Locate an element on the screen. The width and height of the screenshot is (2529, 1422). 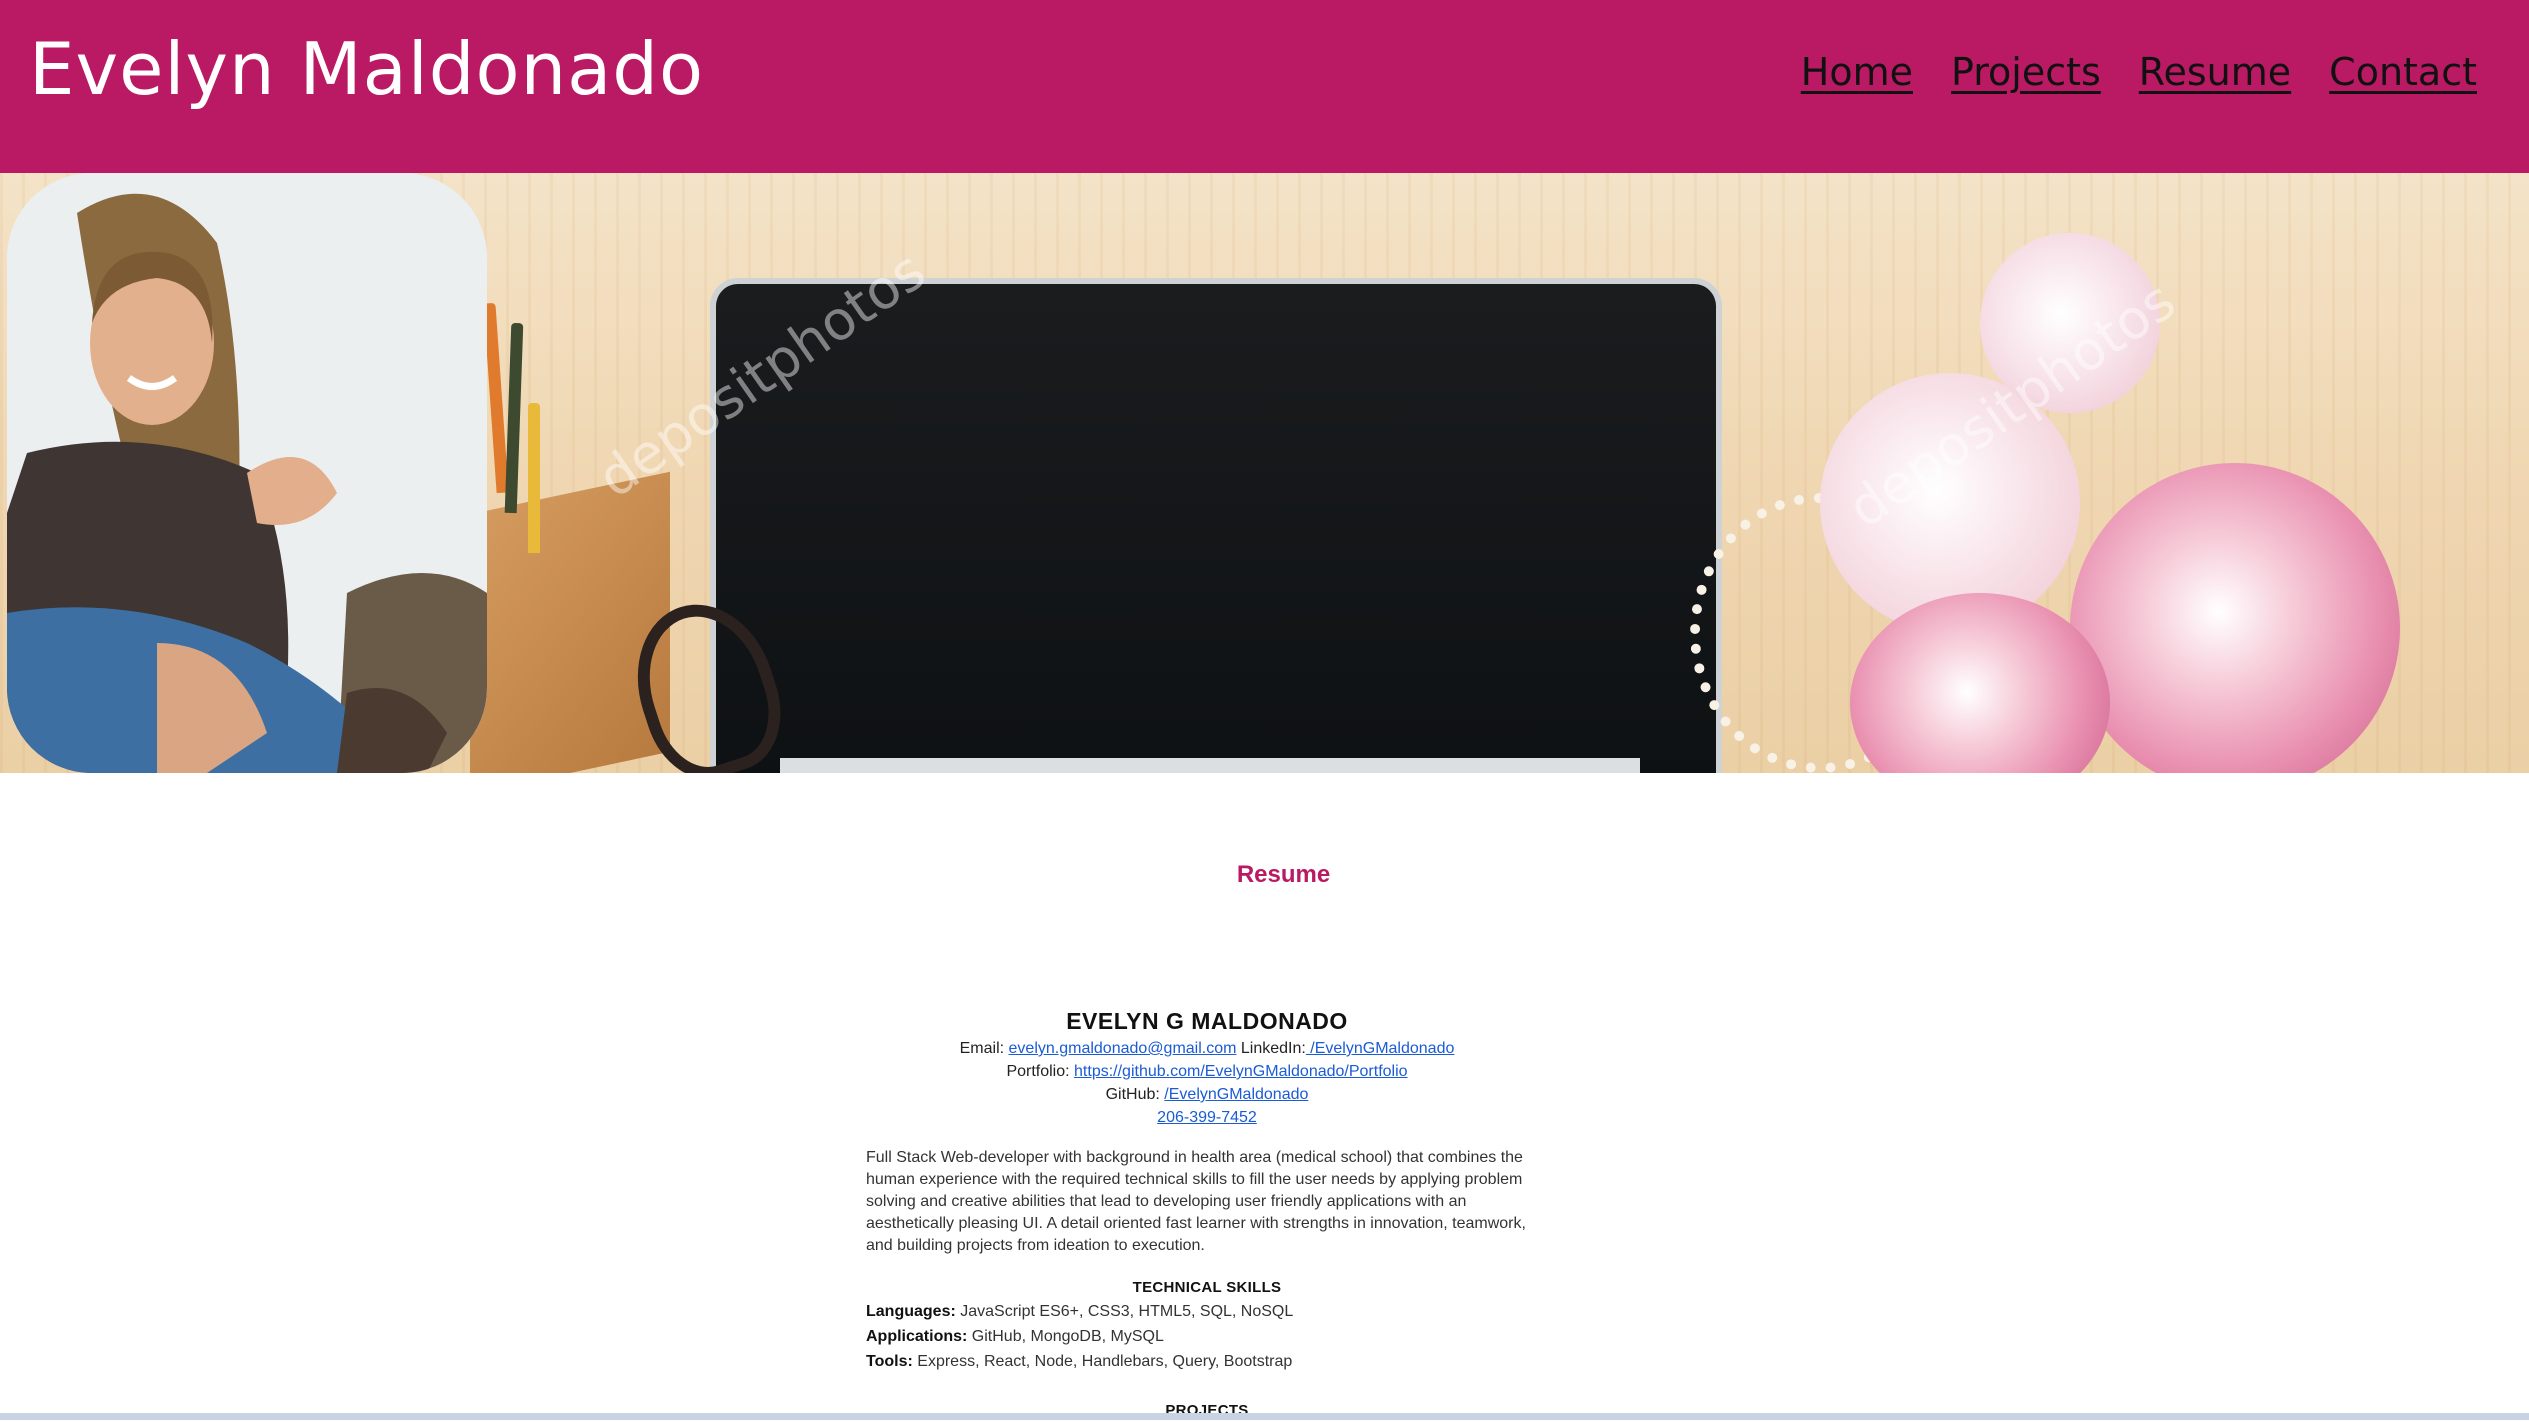
github-link: /EvelynGMaldonado is located at coordinates (1236, 1094).